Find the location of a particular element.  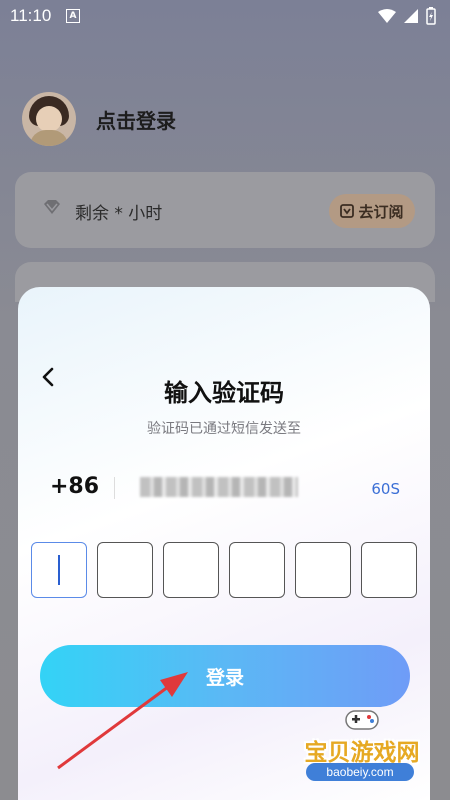

pointer-arrow is located at coordinates (122, 721).